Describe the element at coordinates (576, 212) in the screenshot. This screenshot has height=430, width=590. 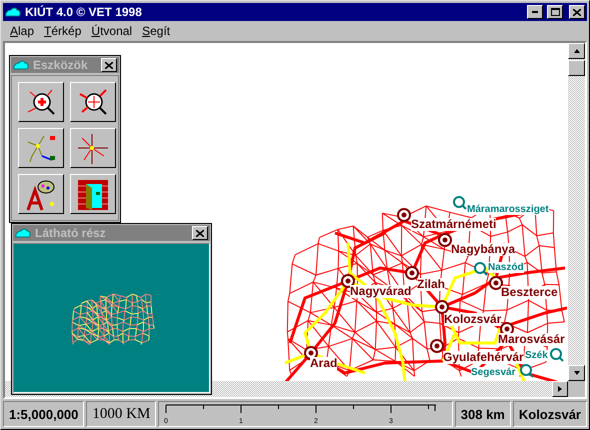
I see `vertical-scrollbar` at that location.